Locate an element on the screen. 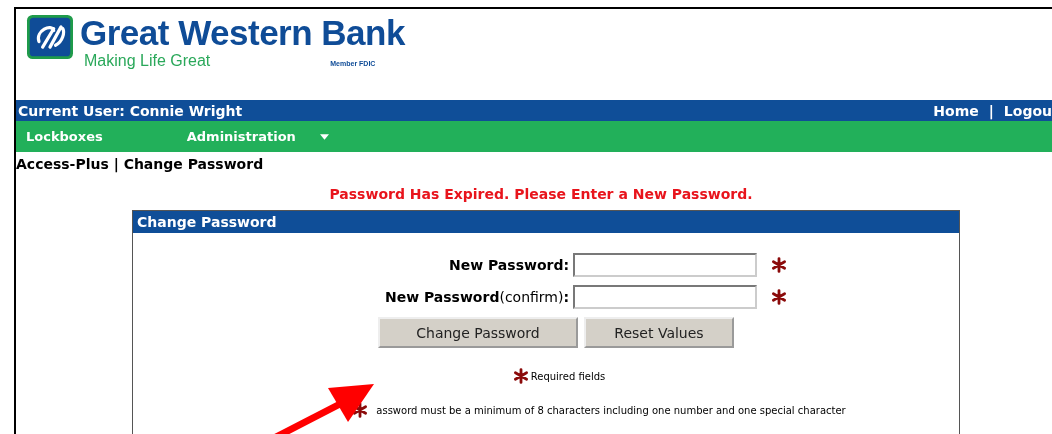 The width and height of the screenshot is (1052, 434). form-button: Change Password is located at coordinates (478, 332).